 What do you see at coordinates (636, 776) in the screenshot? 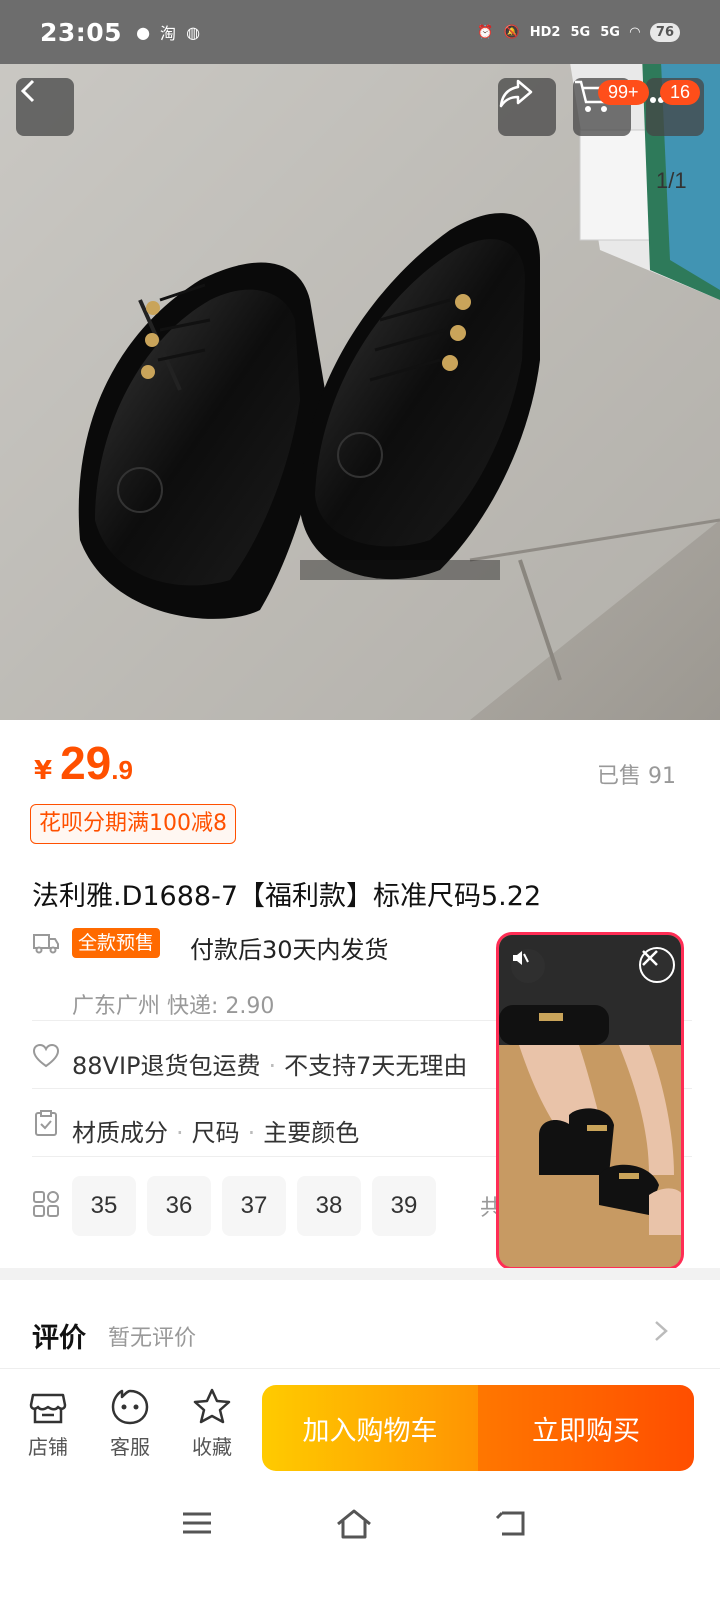
I see `sold-count: 已售 91` at bounding box center [636, 776].